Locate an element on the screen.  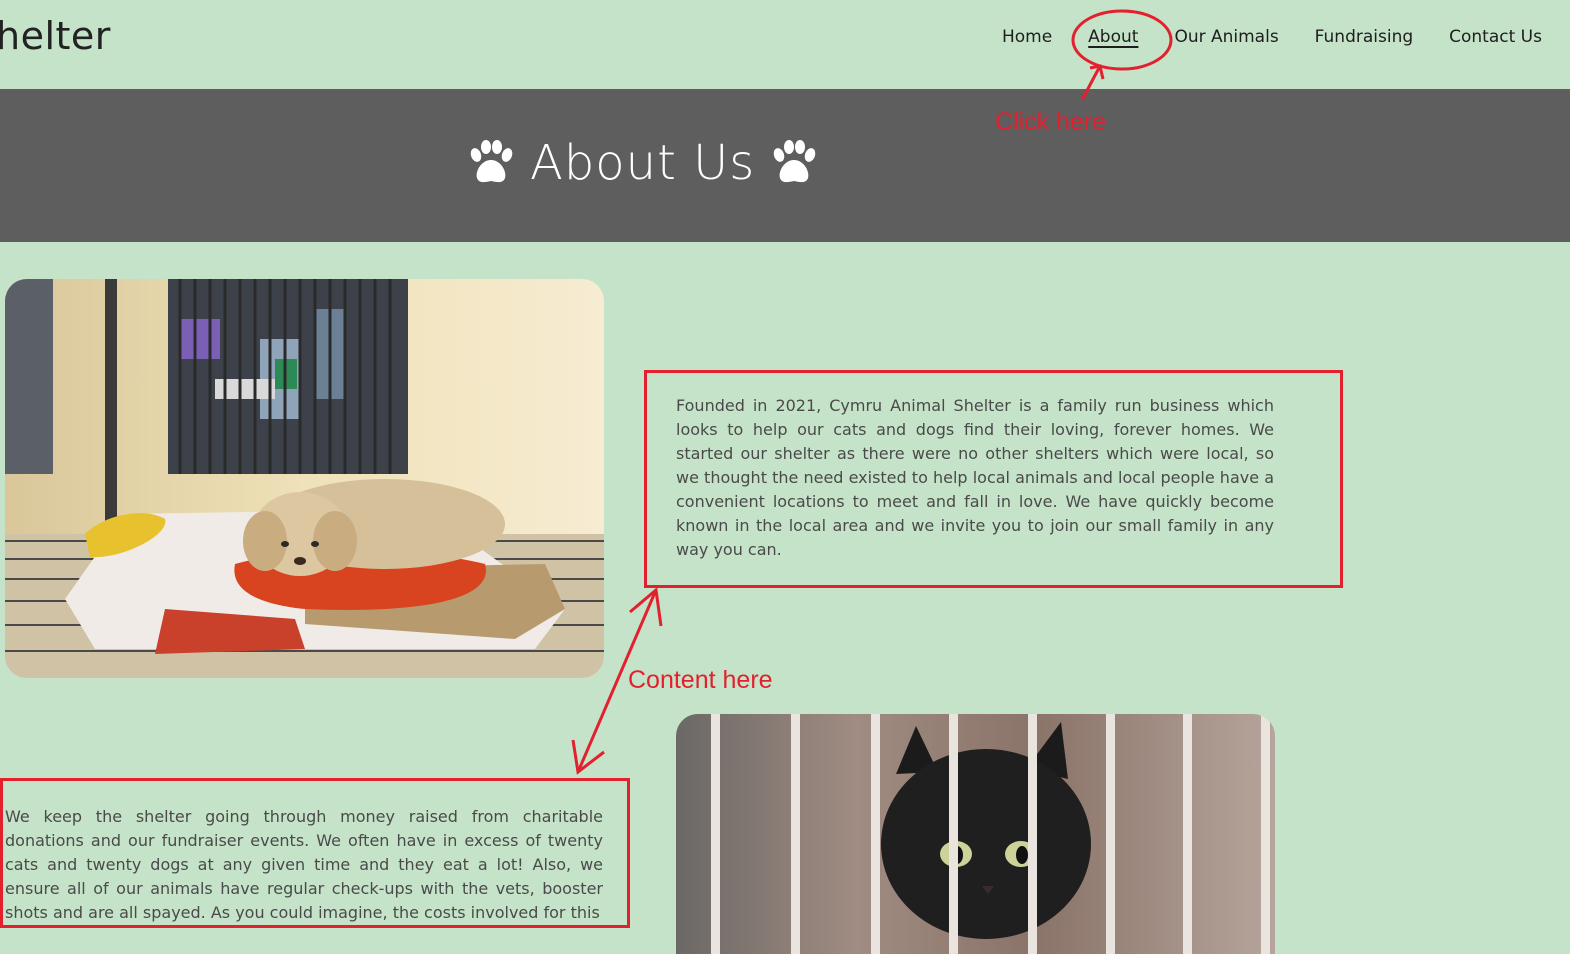
hero-title: About Us is located at coordinates (642, 163).